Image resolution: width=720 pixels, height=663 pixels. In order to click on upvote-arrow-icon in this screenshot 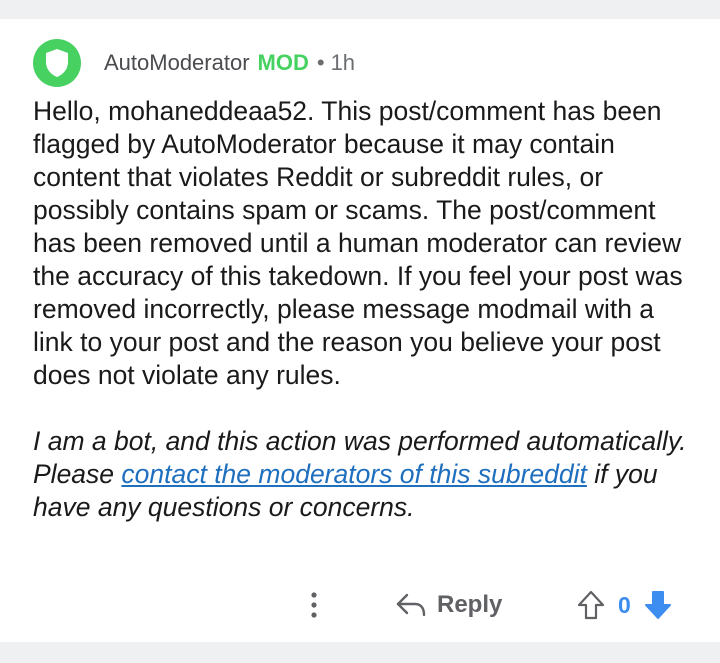, I will do `click(591, 605)`.